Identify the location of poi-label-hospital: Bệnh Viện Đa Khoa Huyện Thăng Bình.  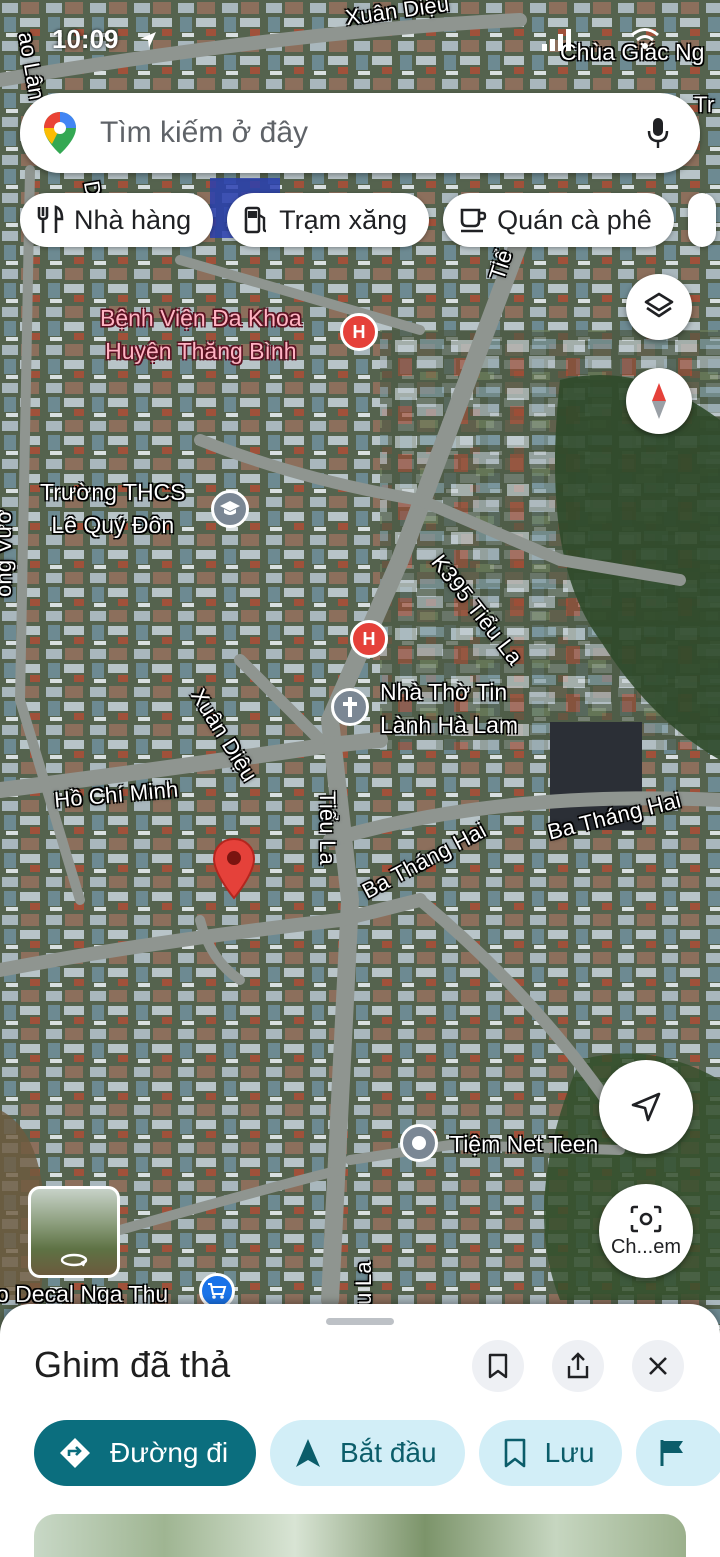
(201, 335).